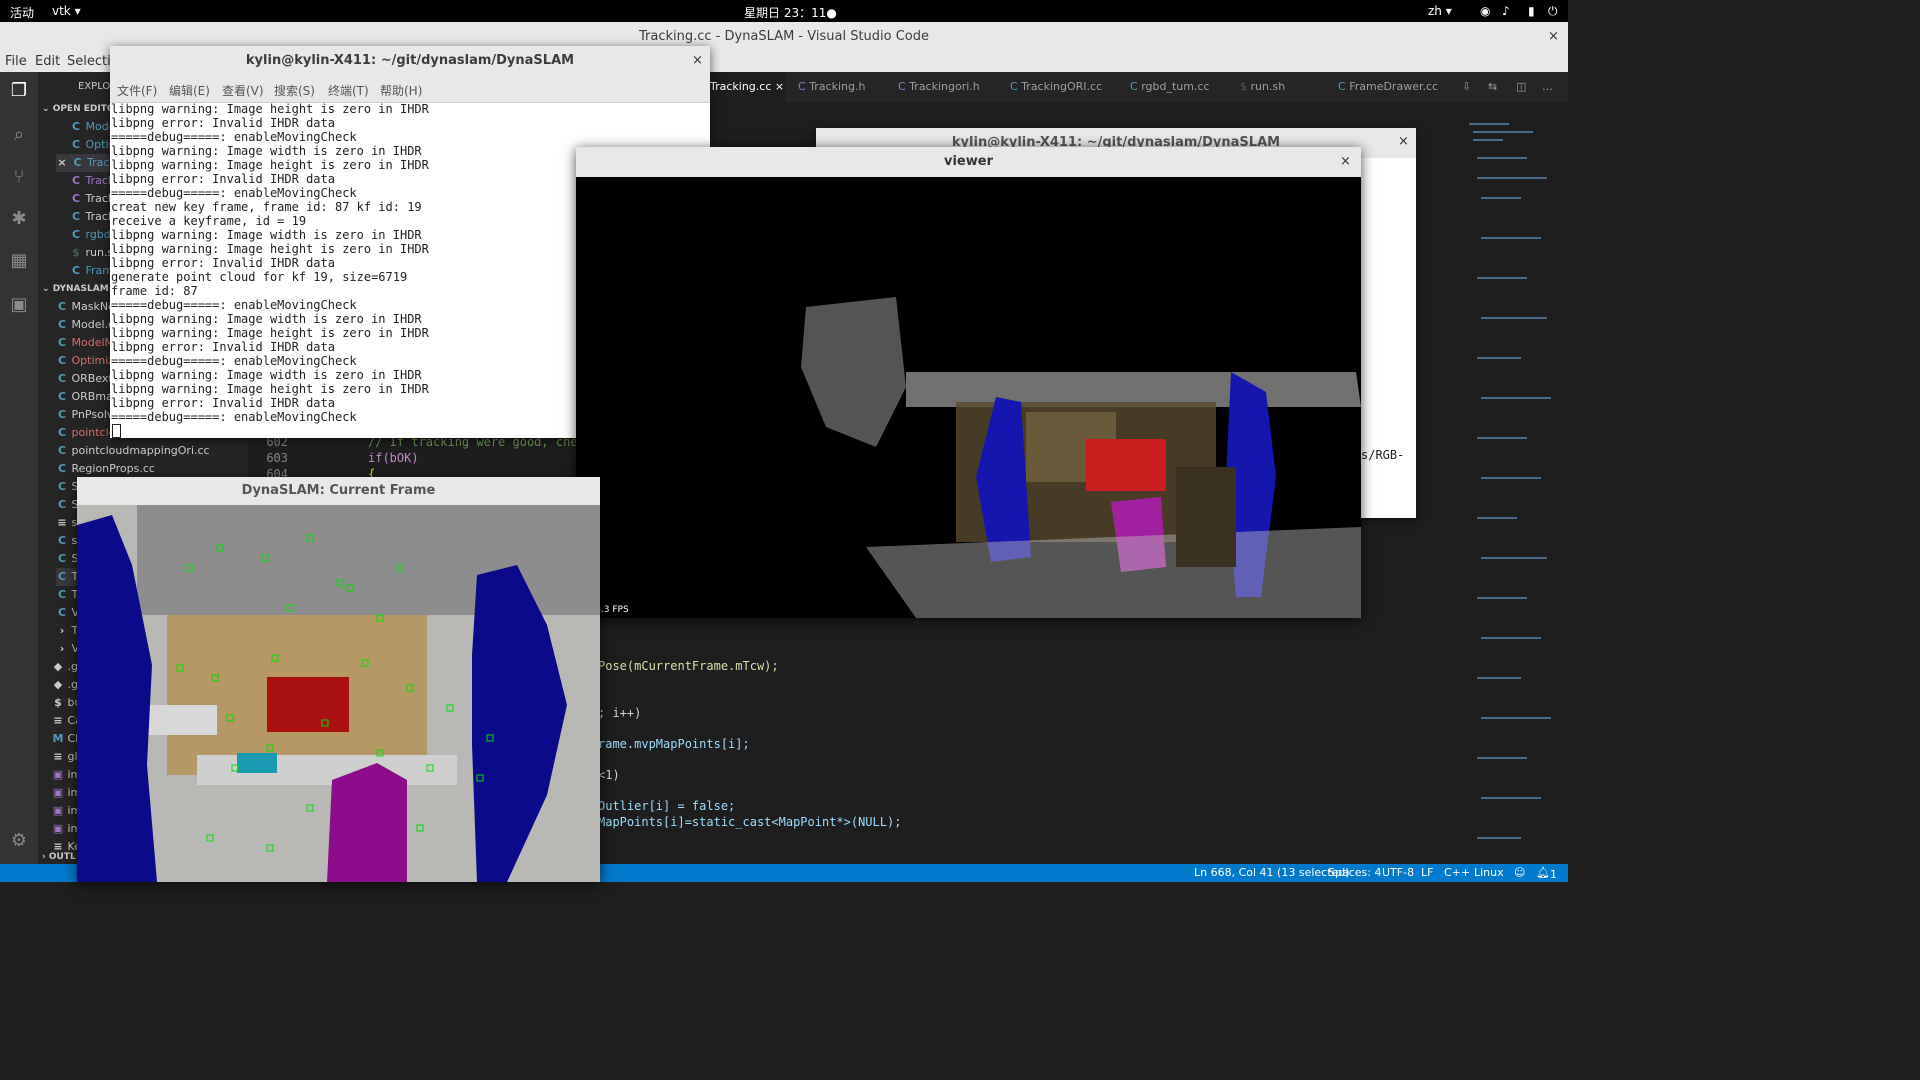 The width and height of the screenshot is (1920, 1080). I want to click on terminal-line: receive a keyframe, id = 19, so click(209, 221).